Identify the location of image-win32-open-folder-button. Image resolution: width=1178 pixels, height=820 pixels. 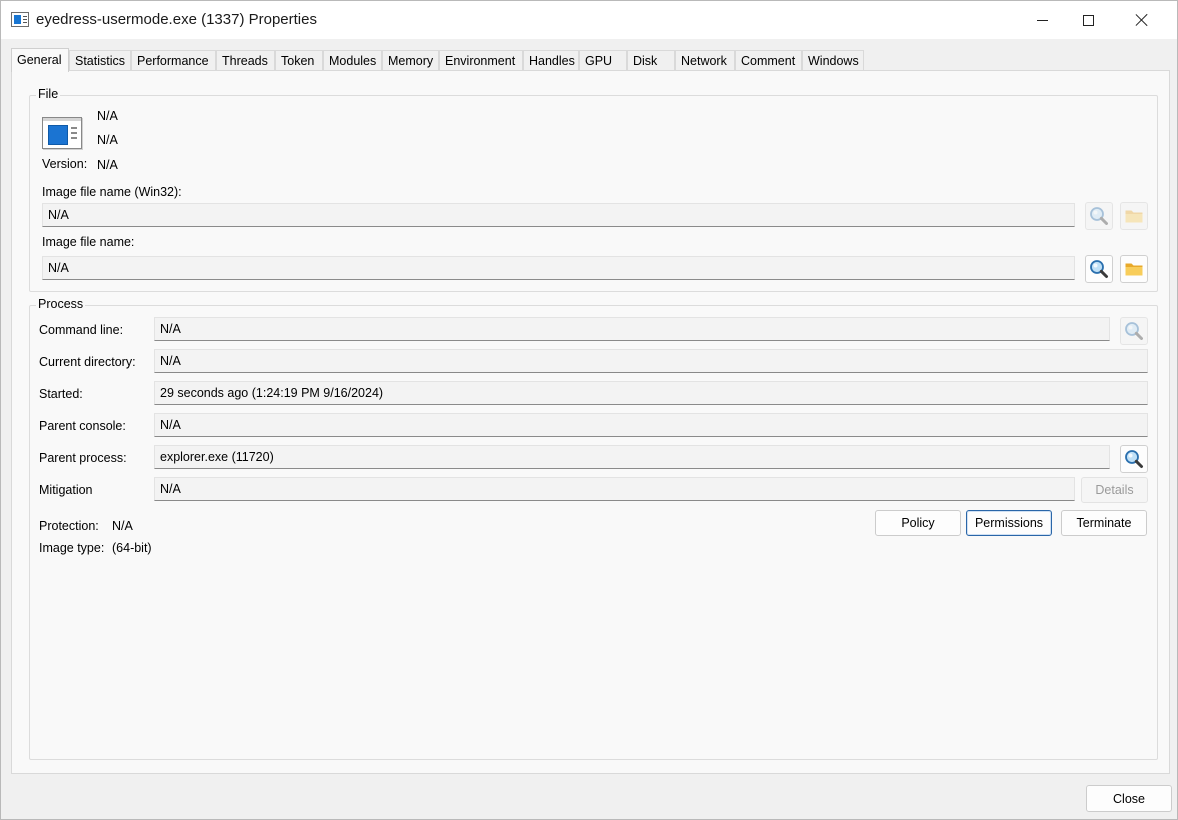
(1134, 216).